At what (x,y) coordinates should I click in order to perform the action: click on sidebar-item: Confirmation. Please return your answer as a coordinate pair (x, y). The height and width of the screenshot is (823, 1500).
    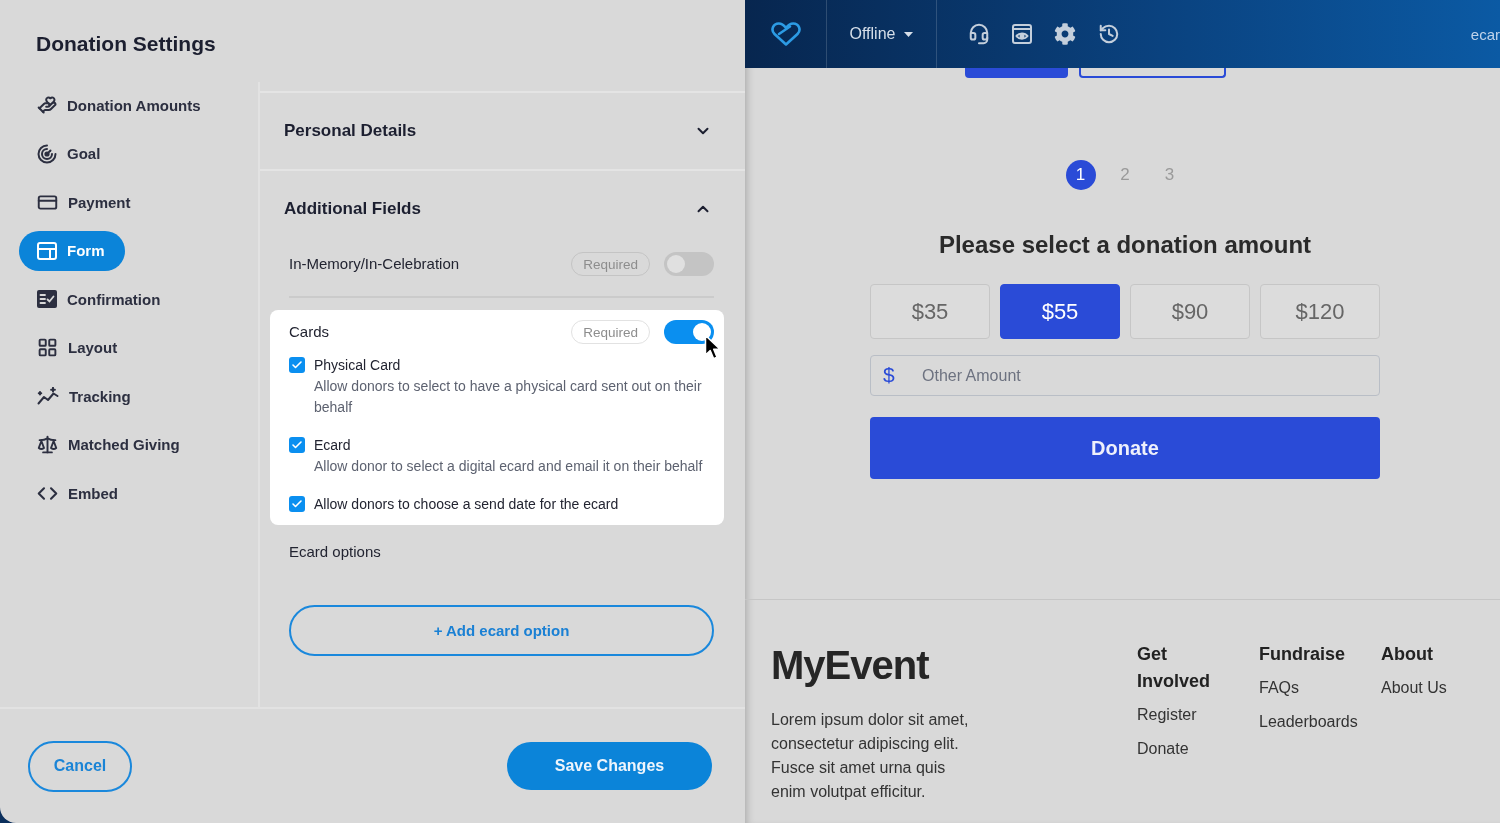
    Looking at the image, I should click on (100, 299).